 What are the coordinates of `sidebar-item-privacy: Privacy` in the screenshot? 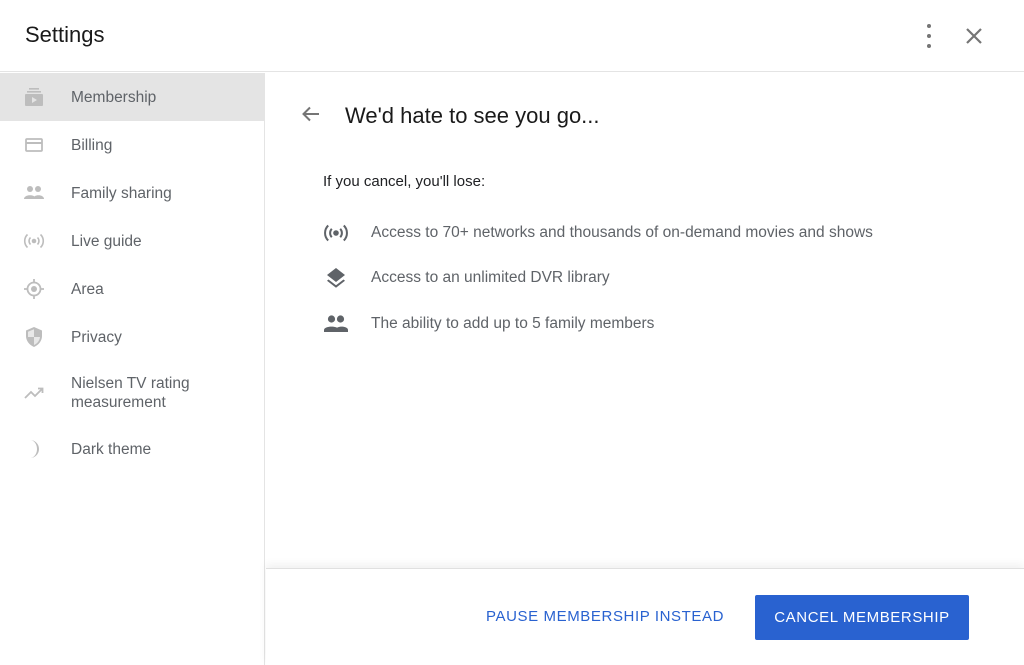 It's located at (132, 337).